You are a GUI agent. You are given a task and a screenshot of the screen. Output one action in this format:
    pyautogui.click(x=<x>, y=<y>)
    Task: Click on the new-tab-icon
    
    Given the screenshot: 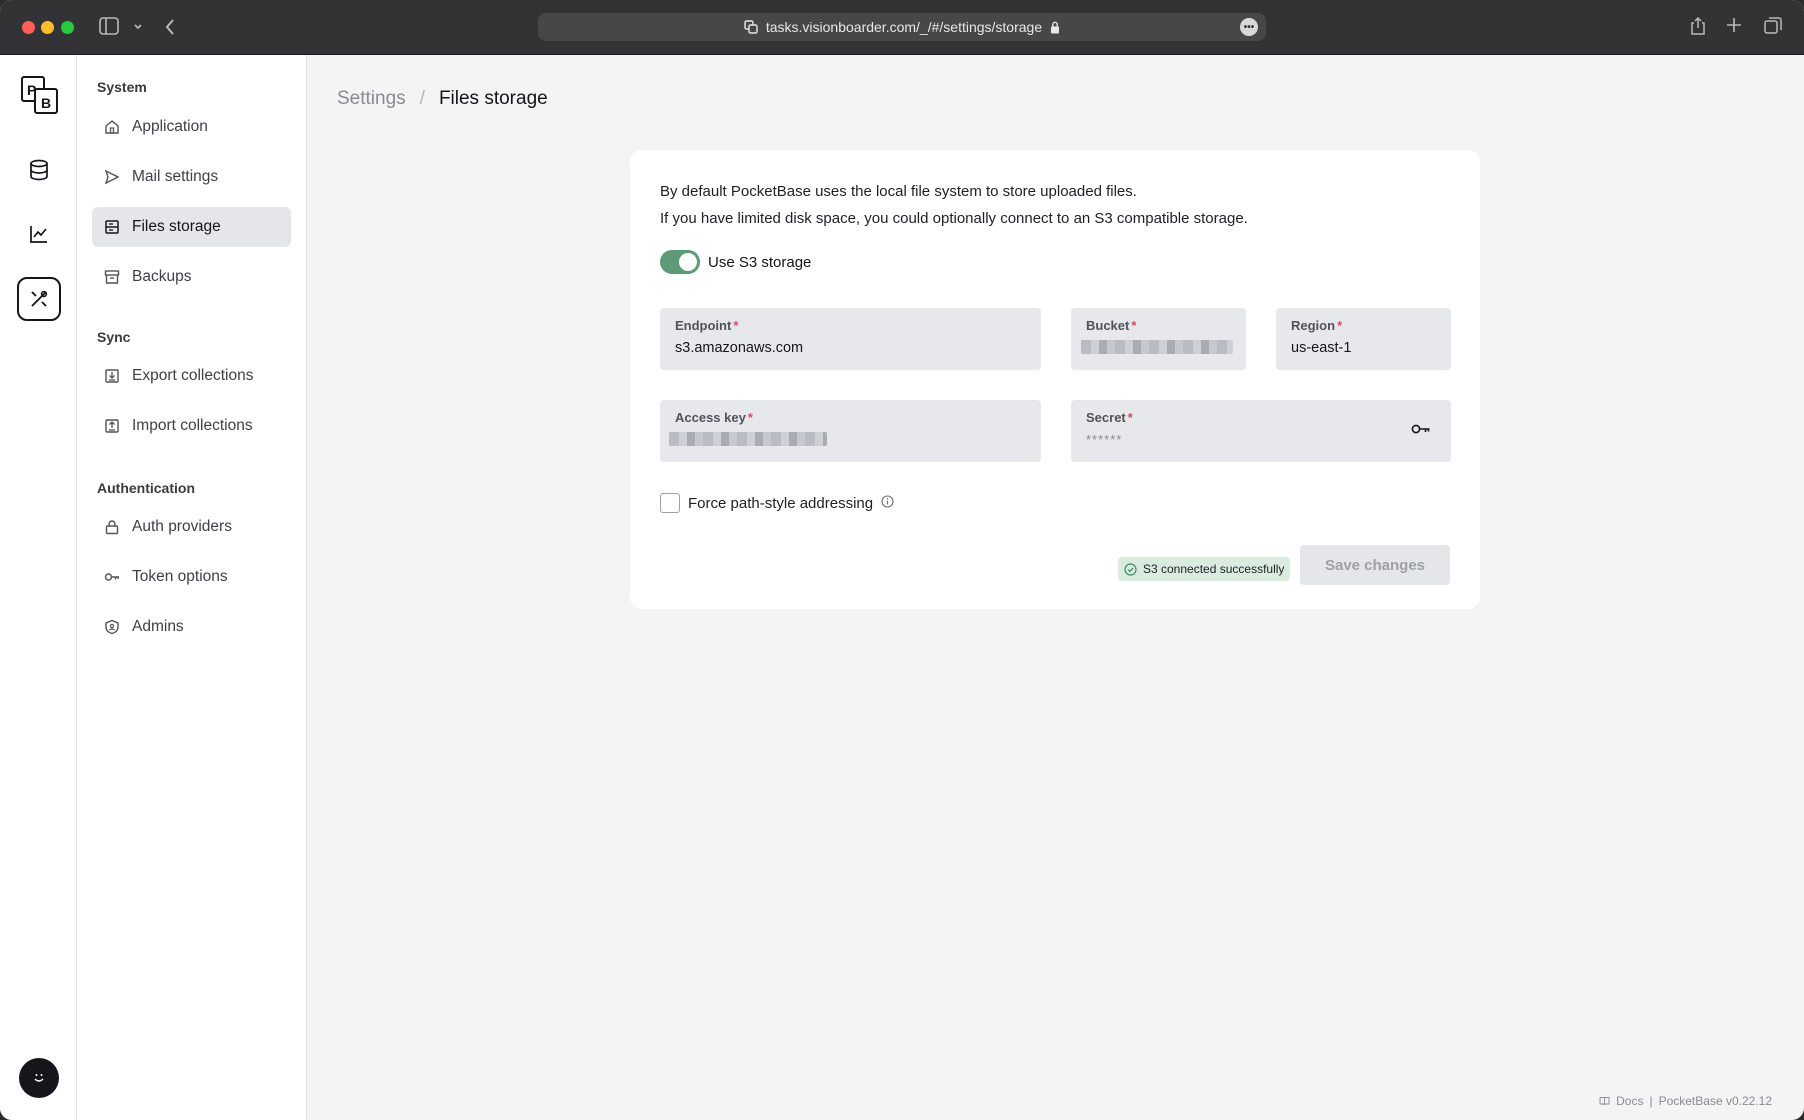 What is the action you would take?
    pyautogui.click(x=1734, y=27)
    